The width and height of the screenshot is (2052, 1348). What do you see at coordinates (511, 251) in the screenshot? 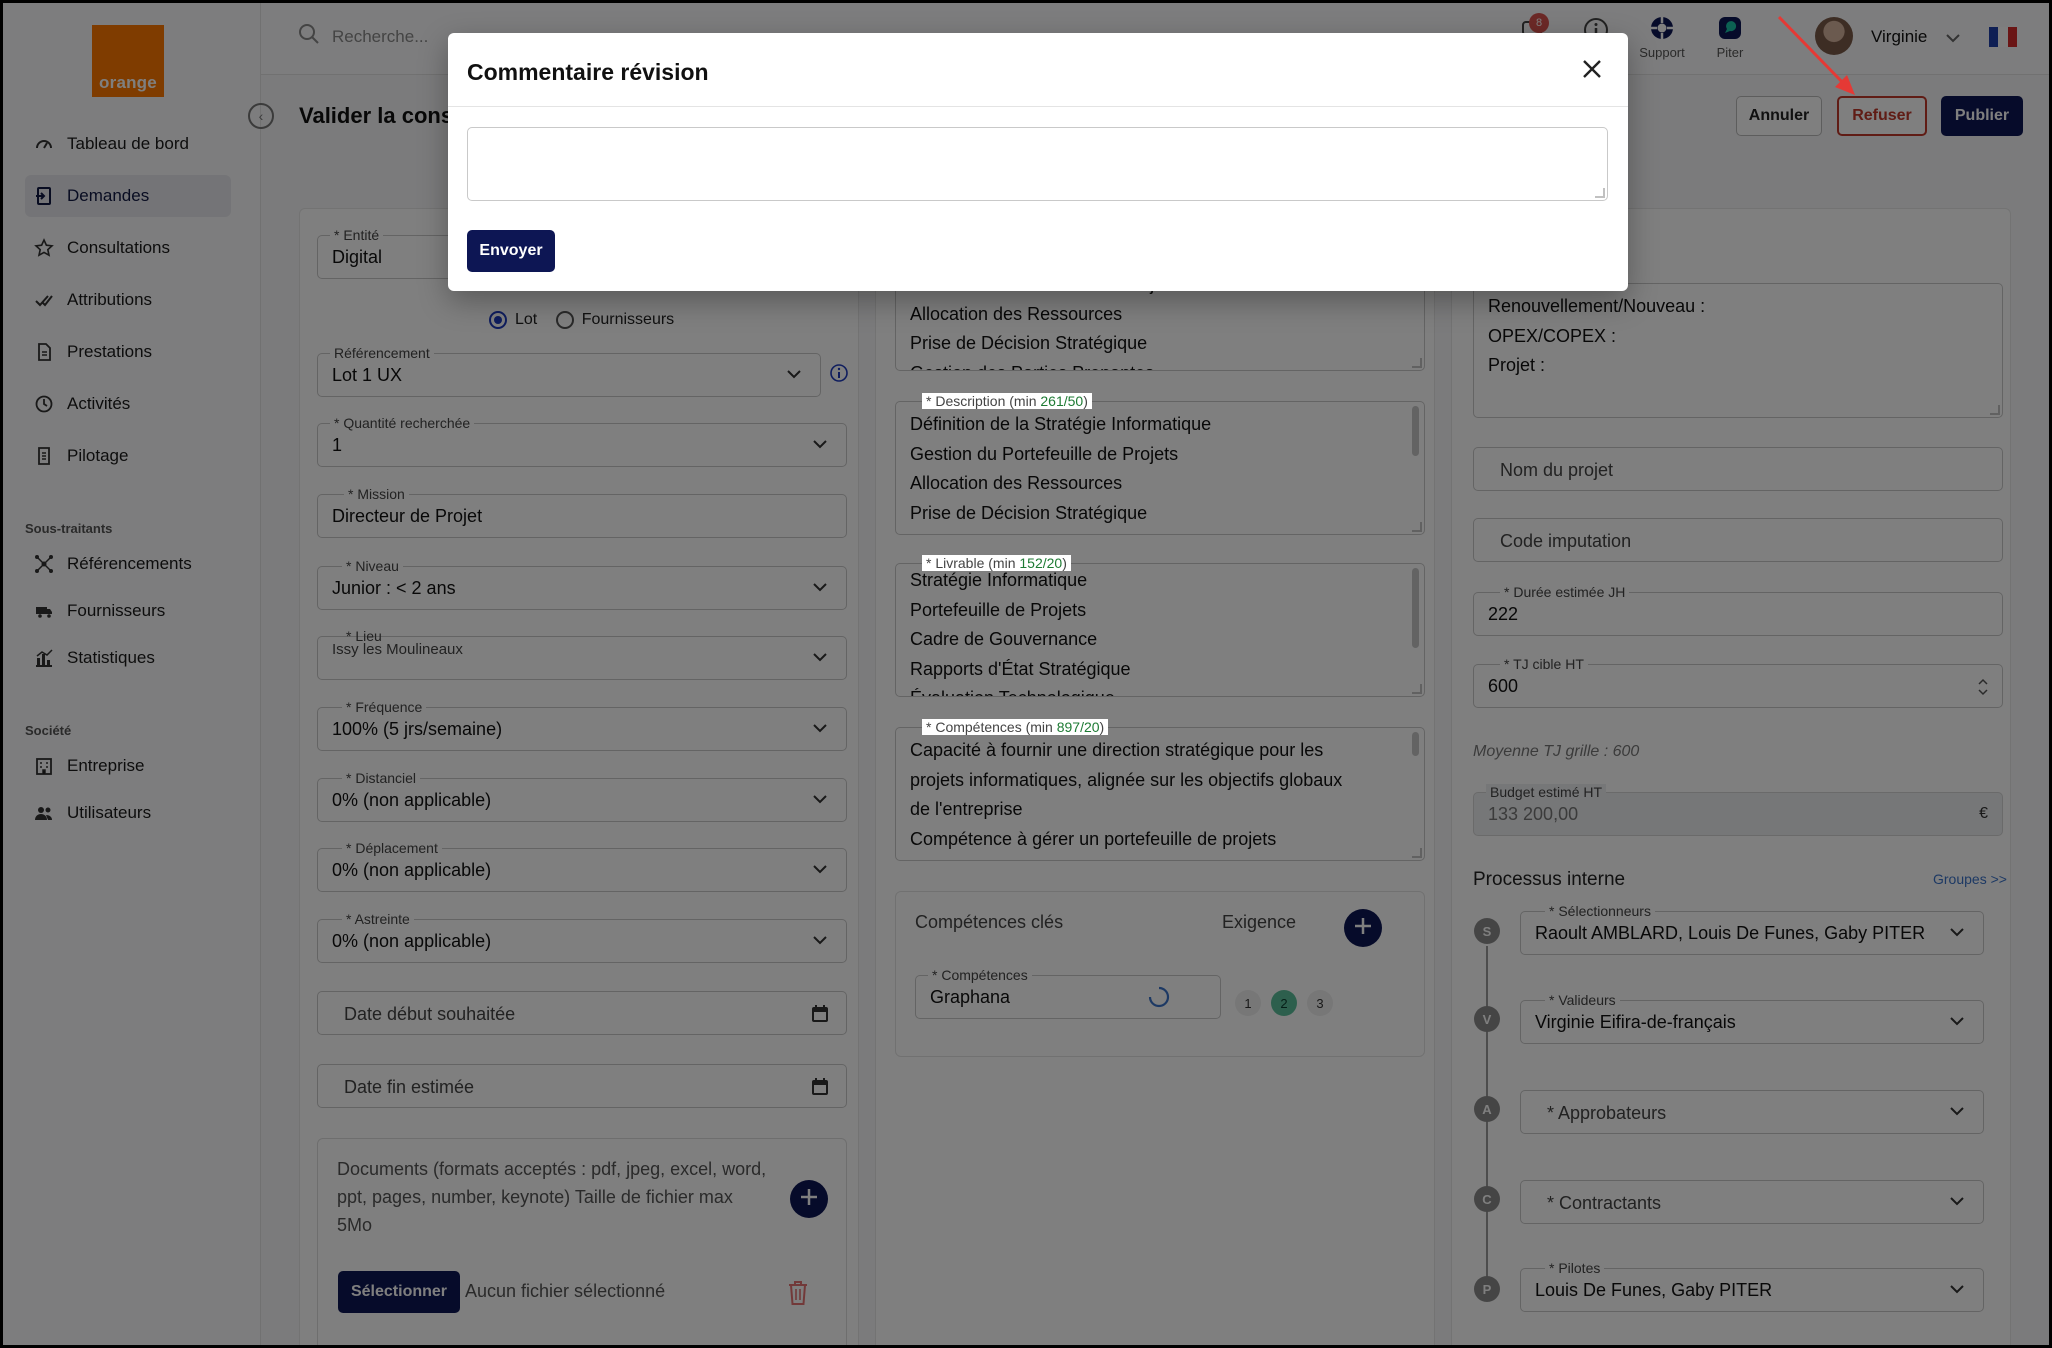
I see `send-button: Envoyer` at bounding box center [511, 251].